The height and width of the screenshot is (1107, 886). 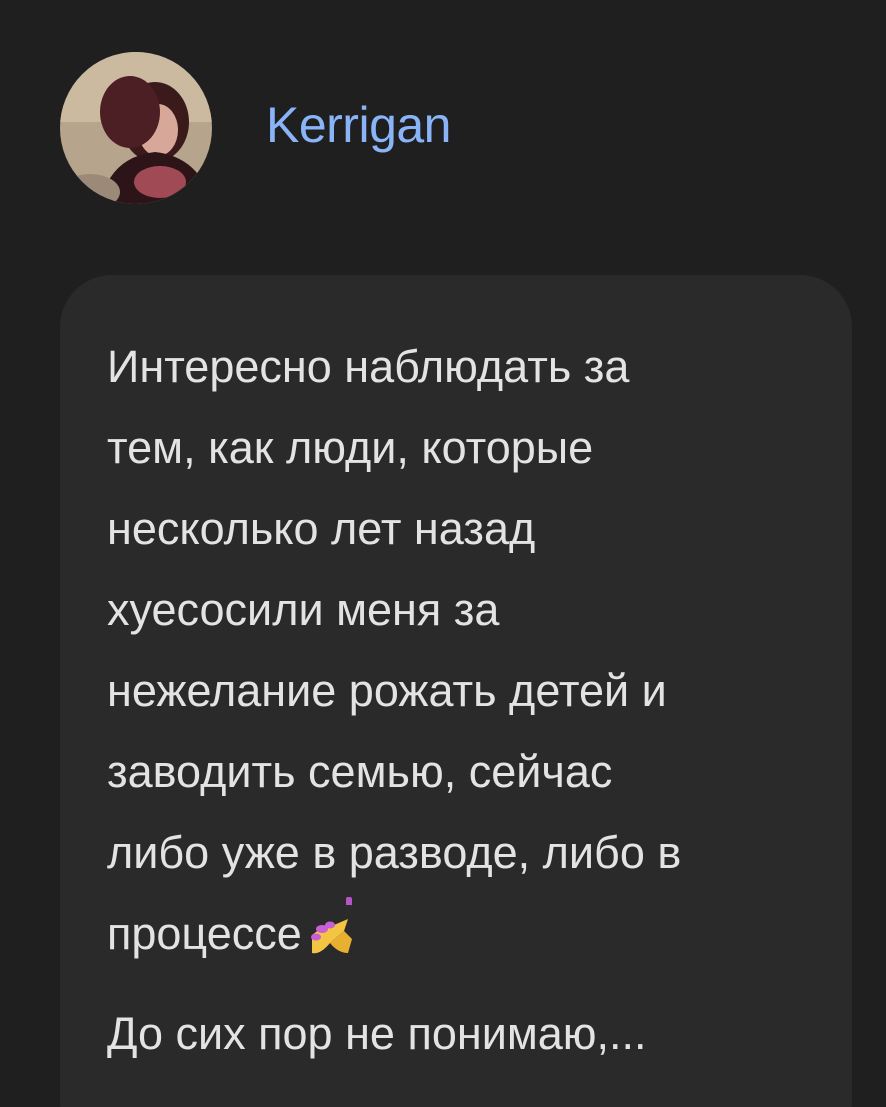 What do you see at coordinates (336, 926) in the screenshot?
I see `nail-polish-icon` at bounding box center [336, 926].